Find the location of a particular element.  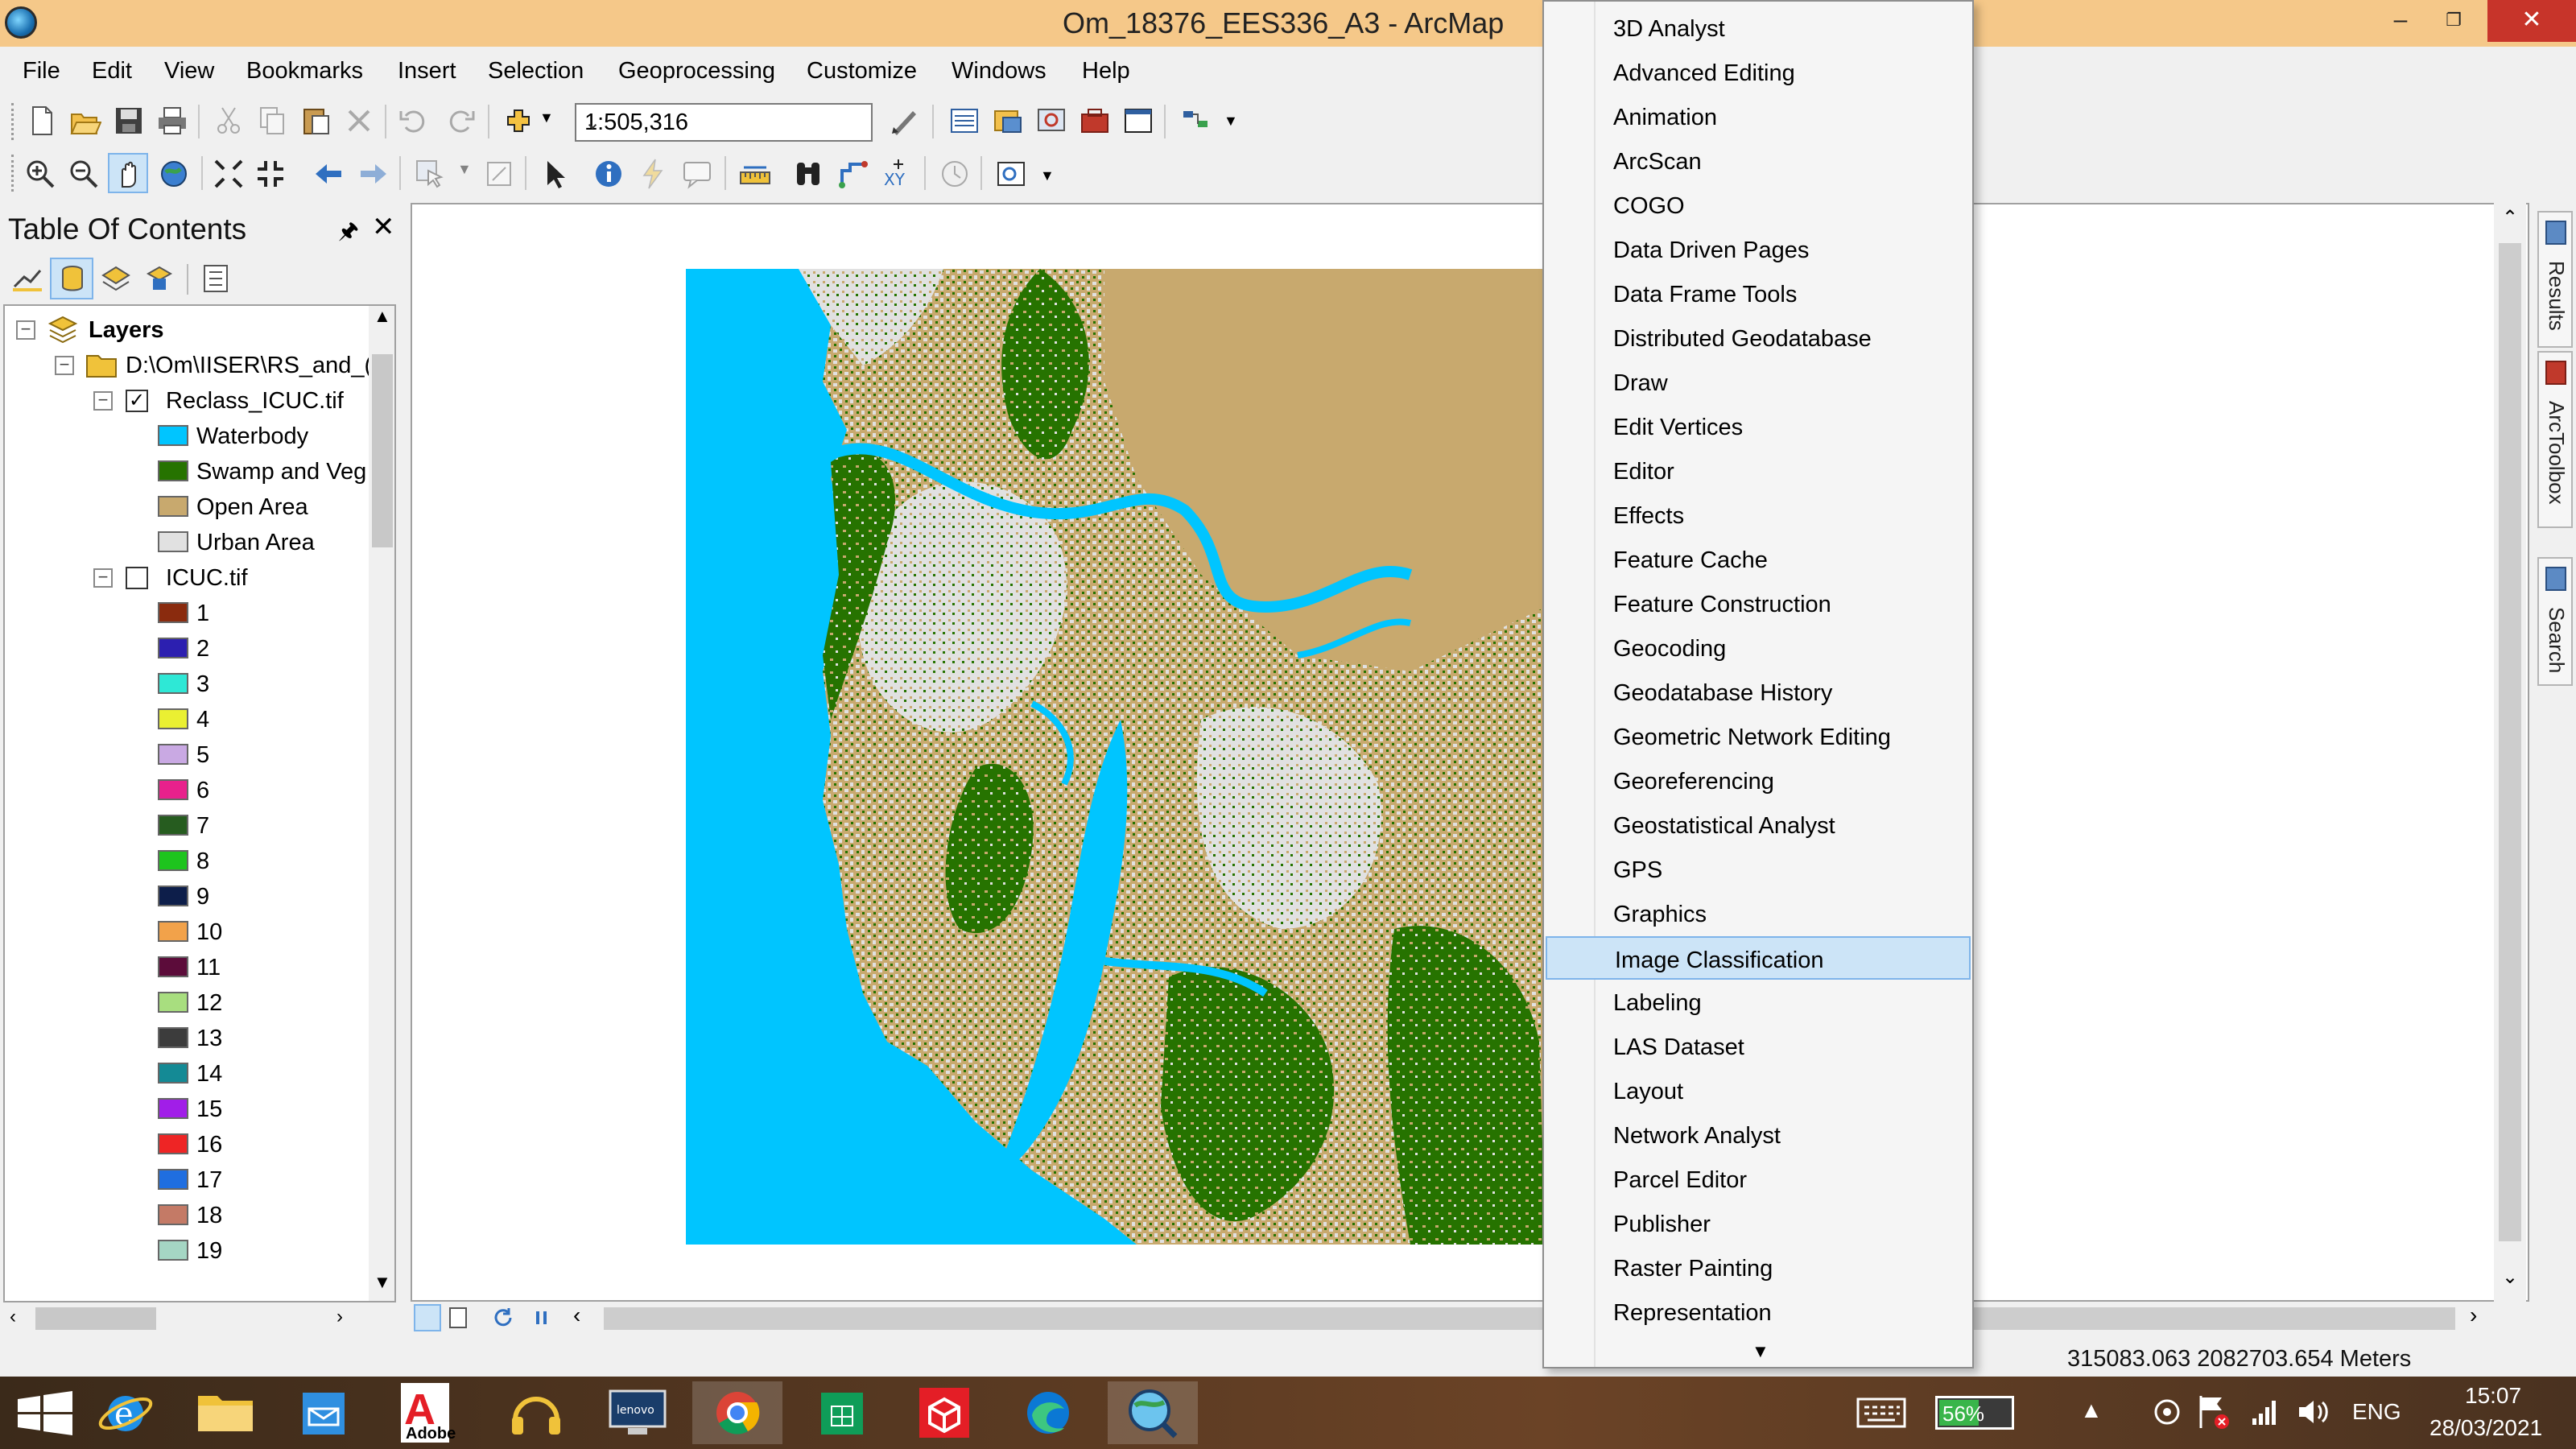

clear-selection-icon is located at coordinates (499, 174).